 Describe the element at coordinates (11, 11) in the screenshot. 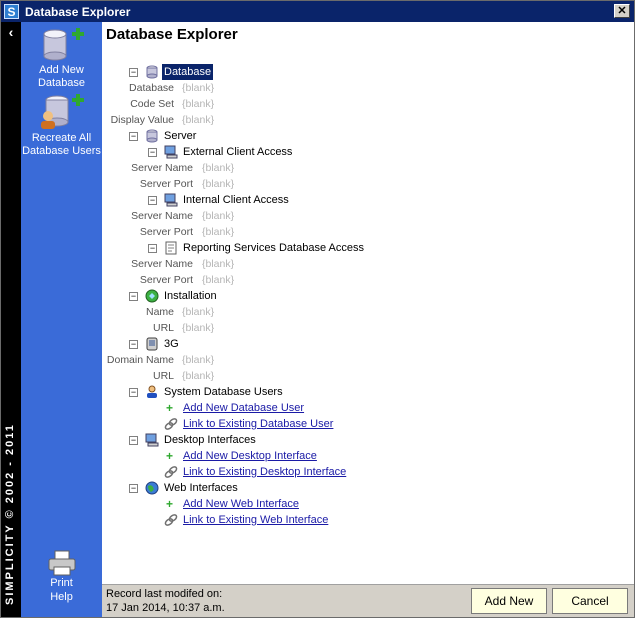

I see `app-logo-icon: S` at that location.